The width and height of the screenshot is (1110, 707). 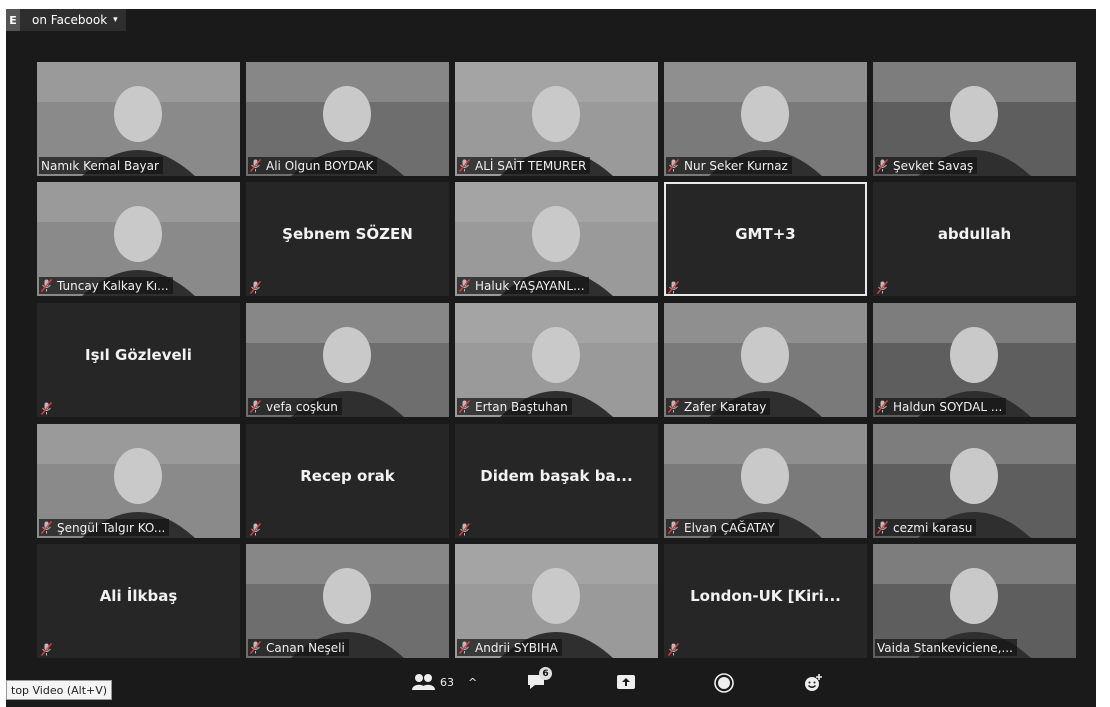 What do you see at coordinates (765, 119) in the screenshot?
I see `participant-tile: Nur Seker Kurnaz` at bounding box center [765, 119].